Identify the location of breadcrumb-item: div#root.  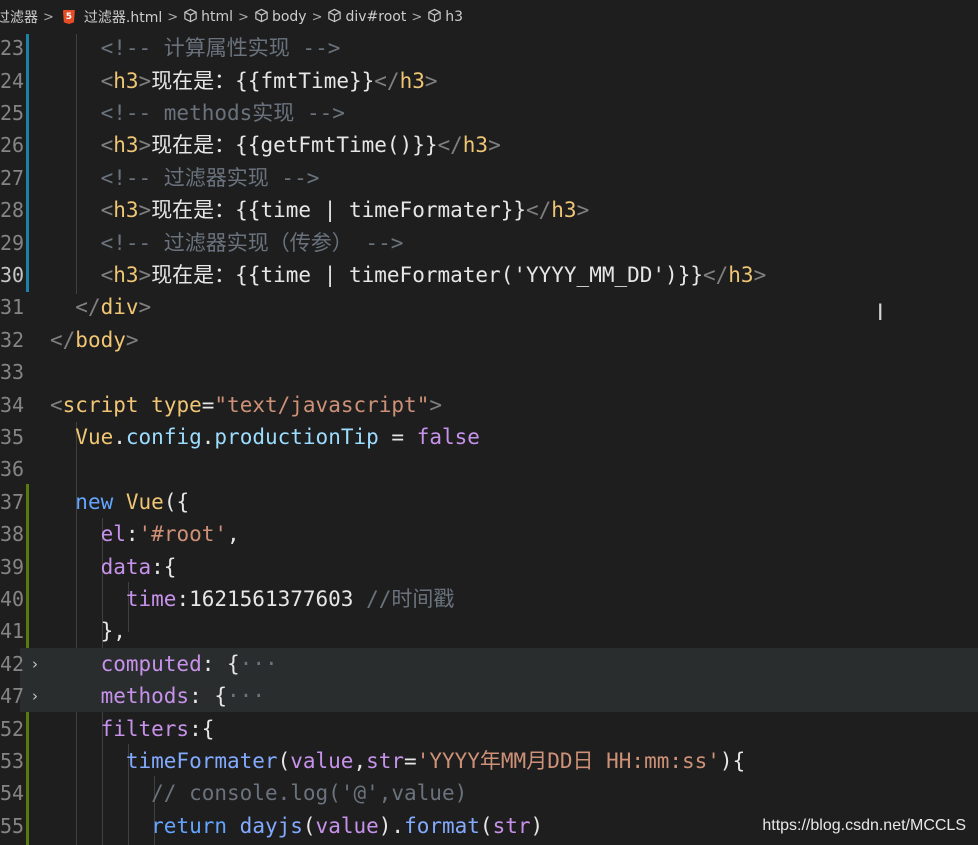
(366, 17).